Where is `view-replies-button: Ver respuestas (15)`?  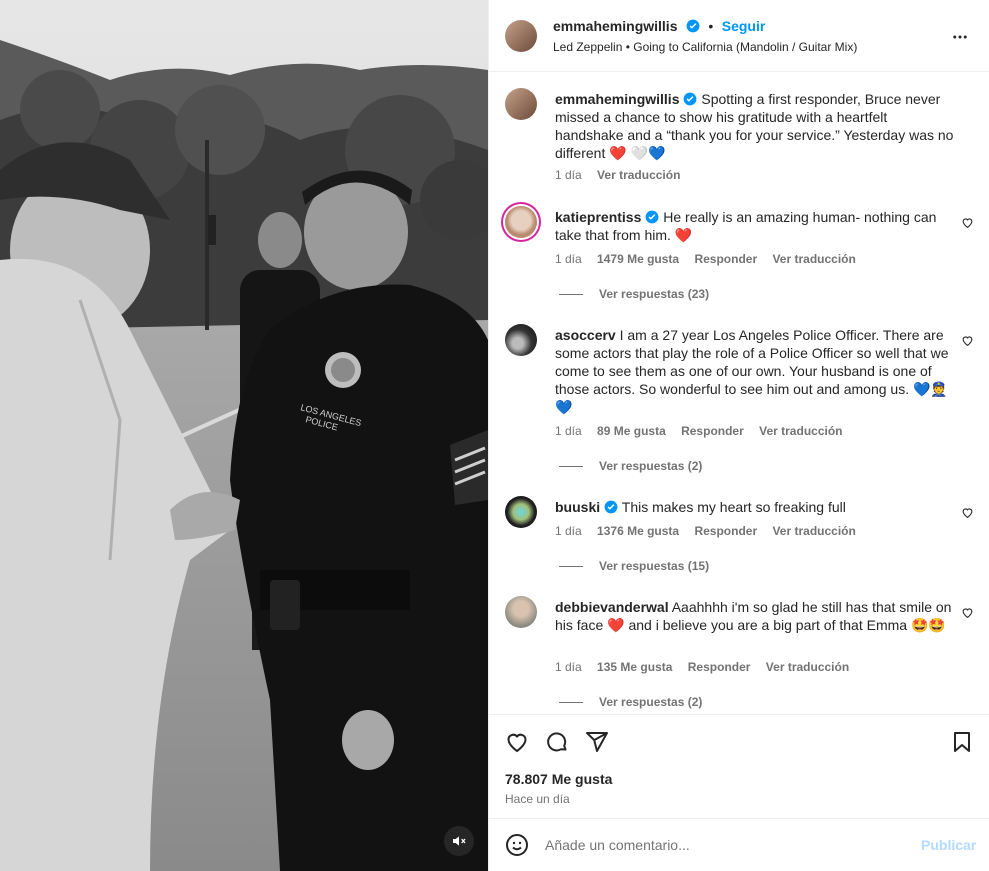
view-replies-button: Ver respuestas (15) is located at coordinates (634, 566).